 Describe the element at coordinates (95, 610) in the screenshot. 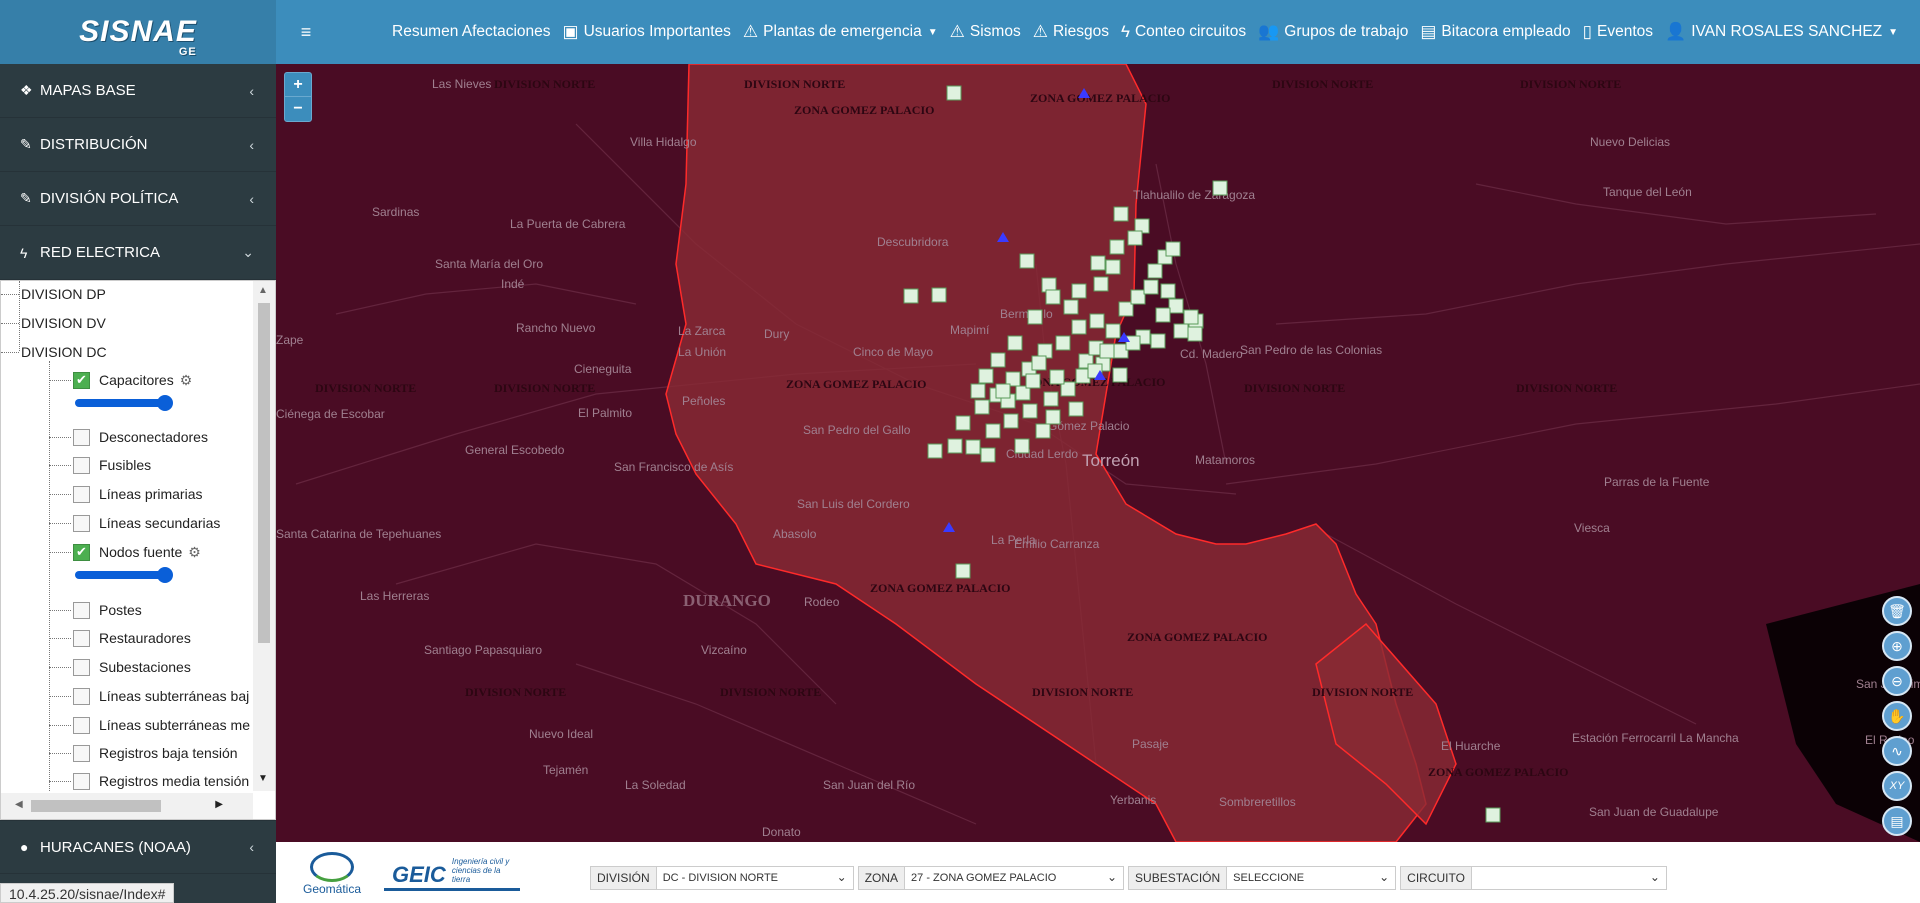

I see `layer-postes: Postes` at that location.